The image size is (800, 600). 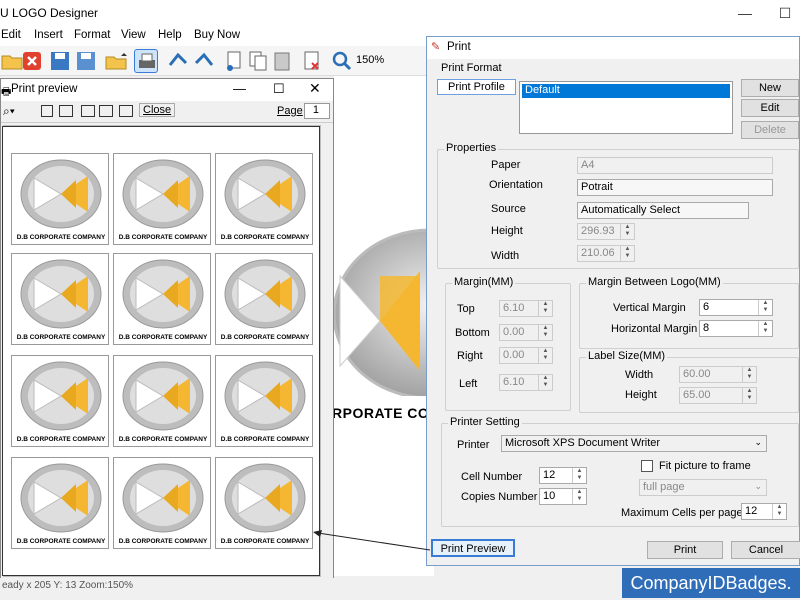 I want to click on margin-bottom-label: Bottom, so click(x=472, y=333).